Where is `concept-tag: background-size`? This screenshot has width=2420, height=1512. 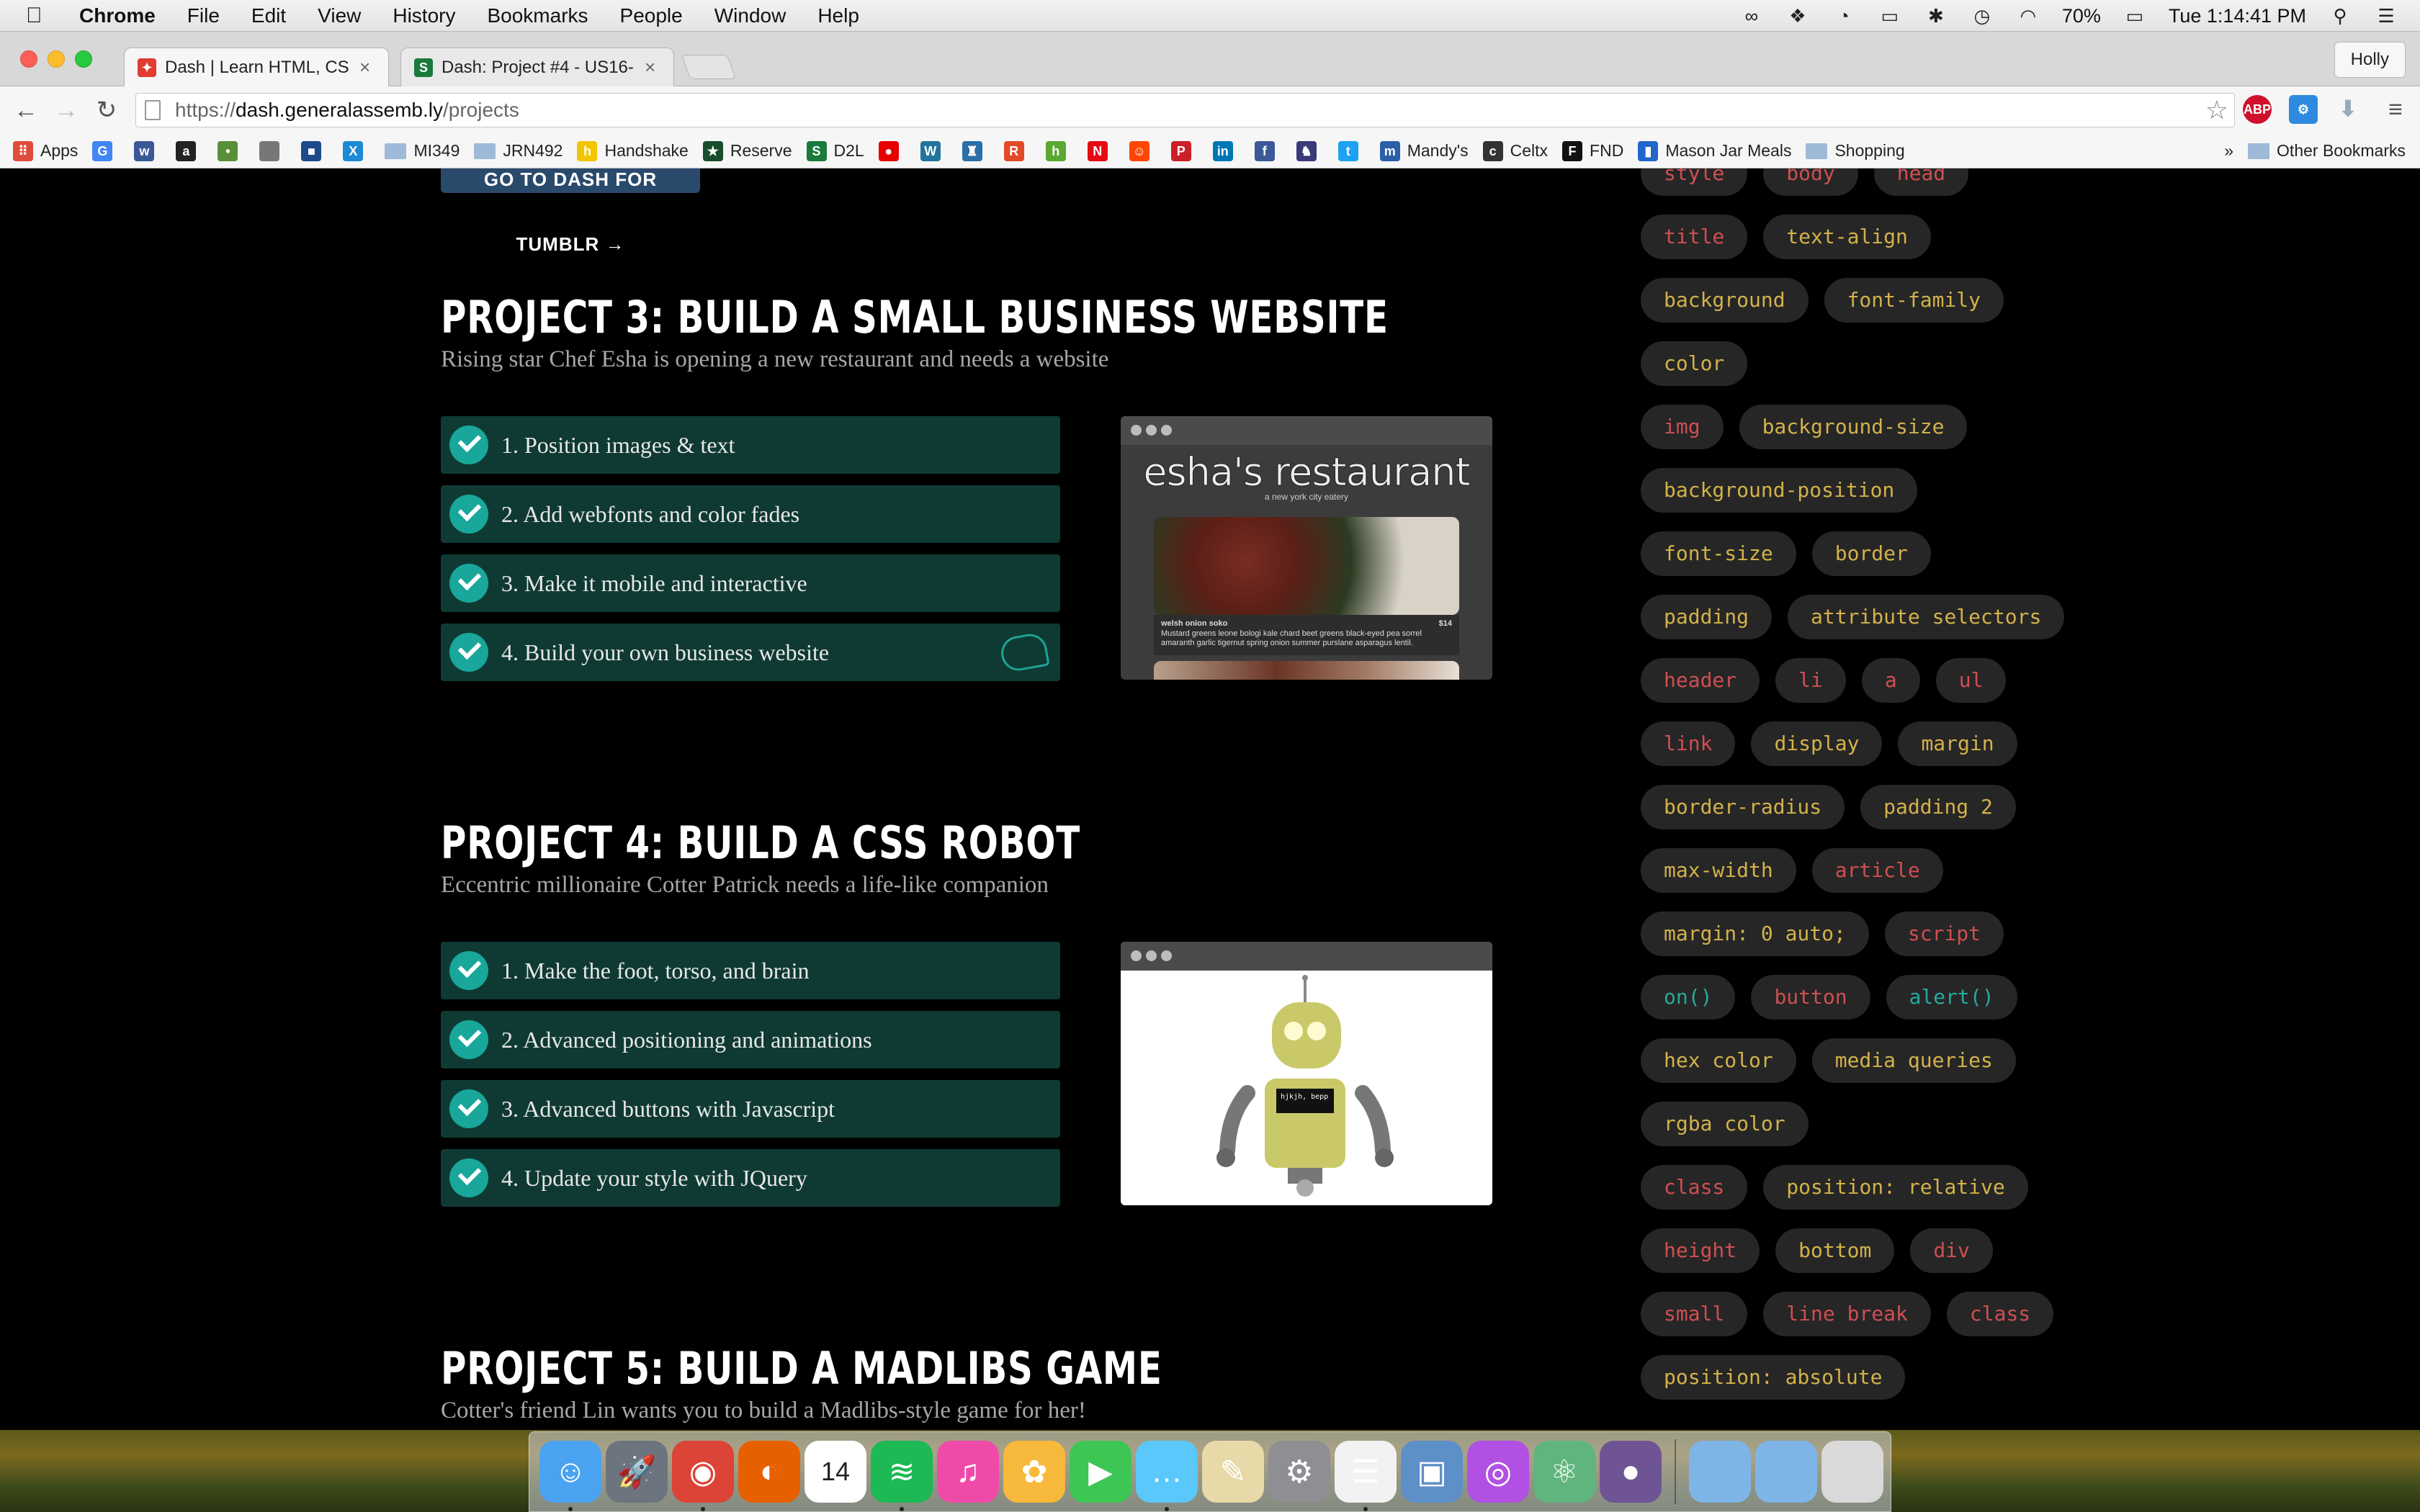 concept-tag: background-size is located at coordinates (1853, 427).